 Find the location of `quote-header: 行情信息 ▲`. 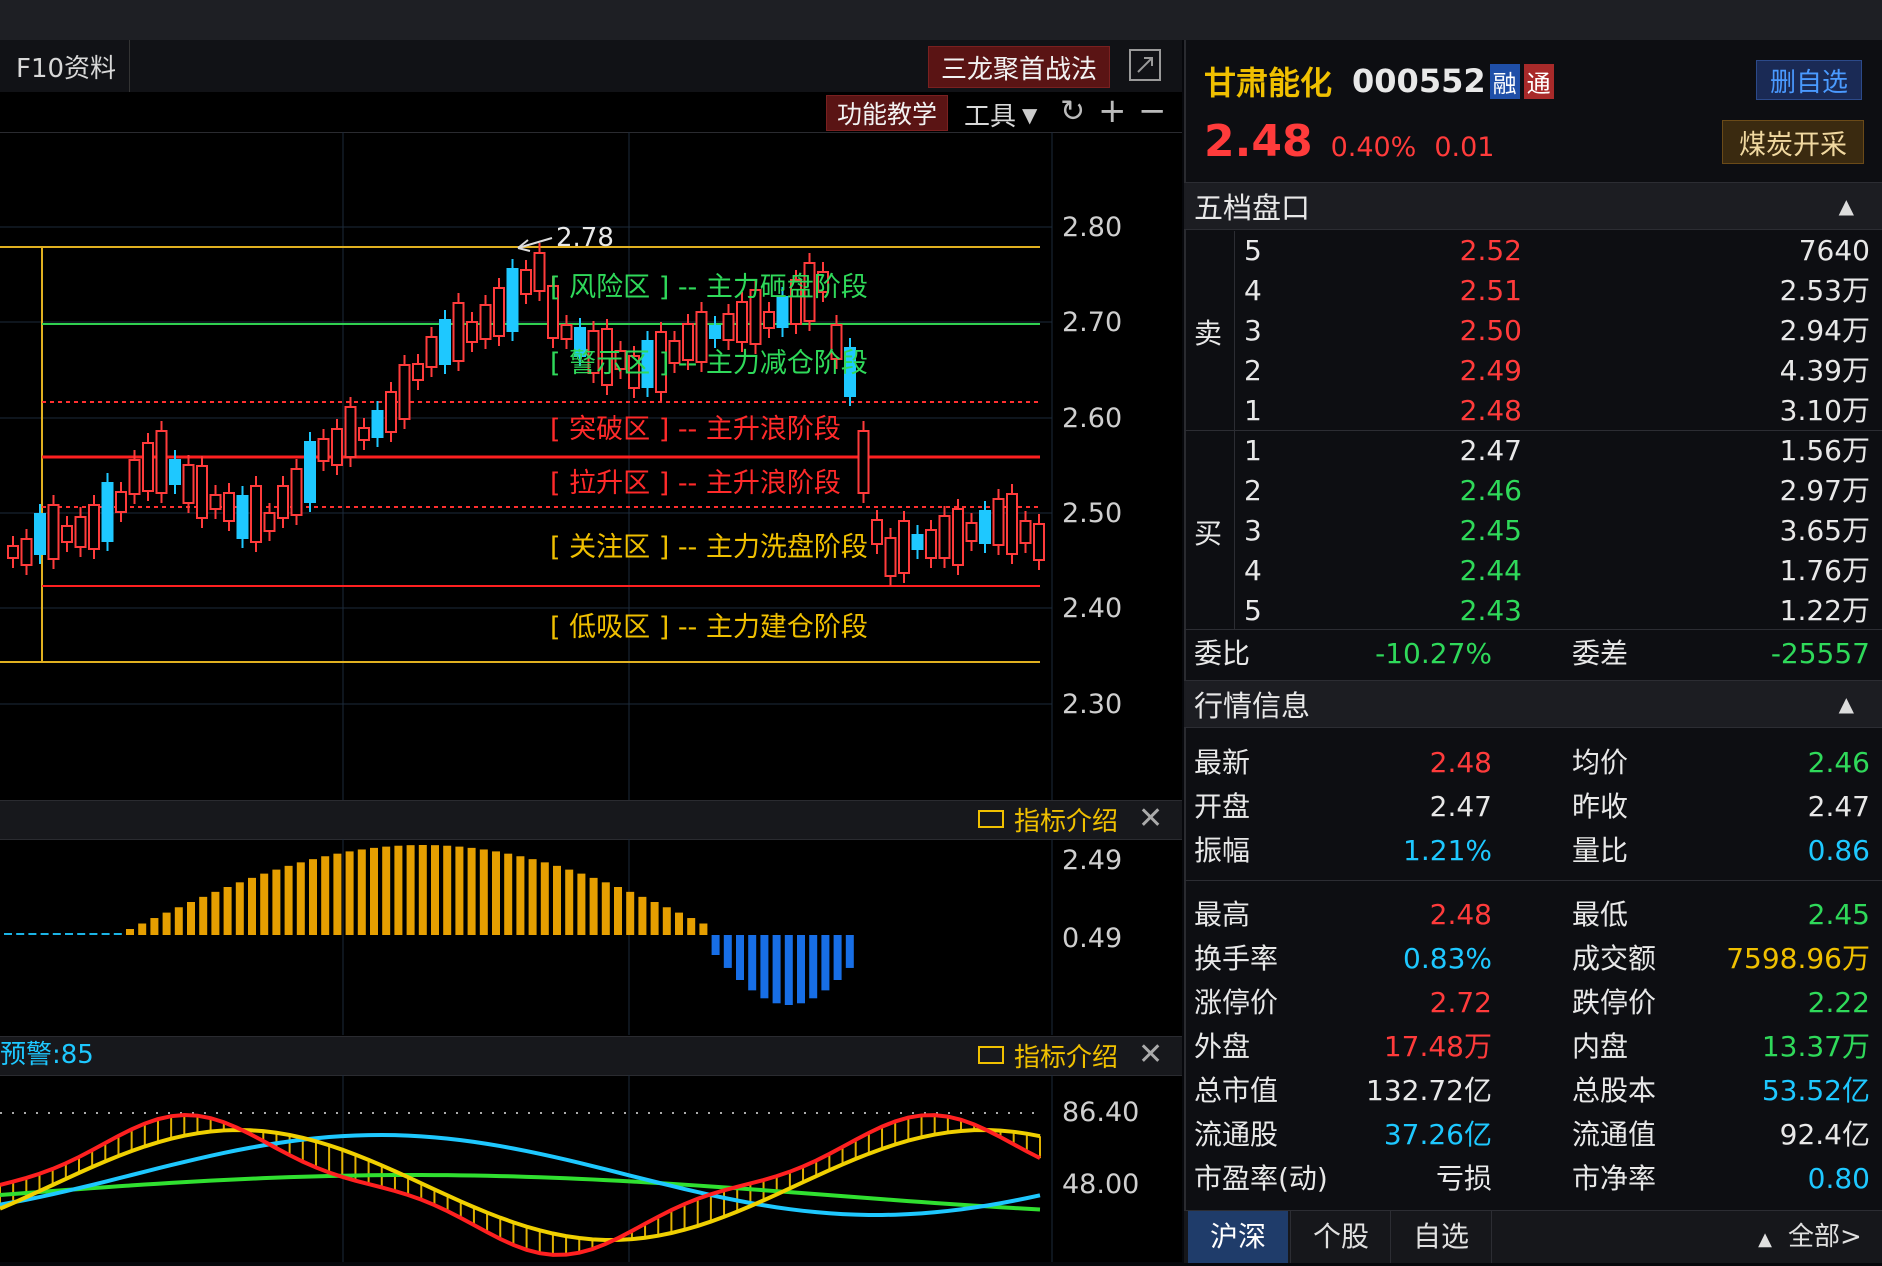

quote-header: 行情信息 ▲ is located at coordinates (1533, 704).